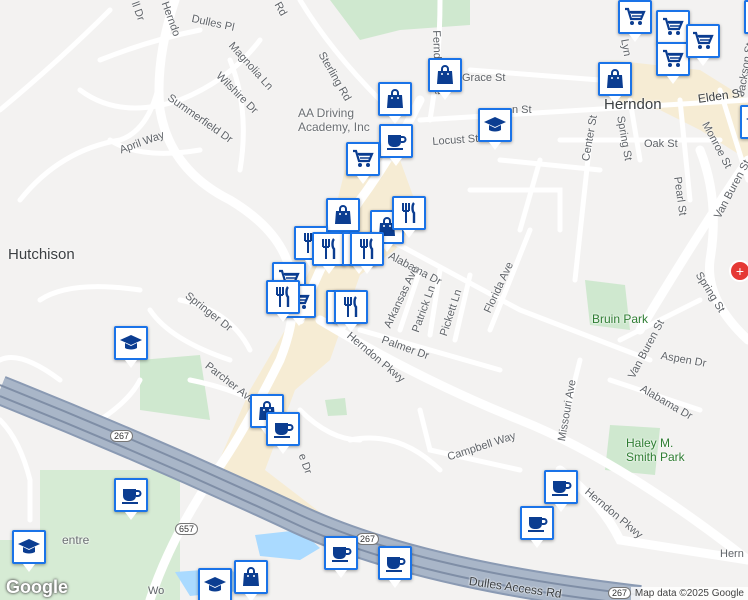 This screenshot has height=600, width=748. Describe the element at coordinates (37, 587) in the screenshot. I see `google-logo: Google` at that location.